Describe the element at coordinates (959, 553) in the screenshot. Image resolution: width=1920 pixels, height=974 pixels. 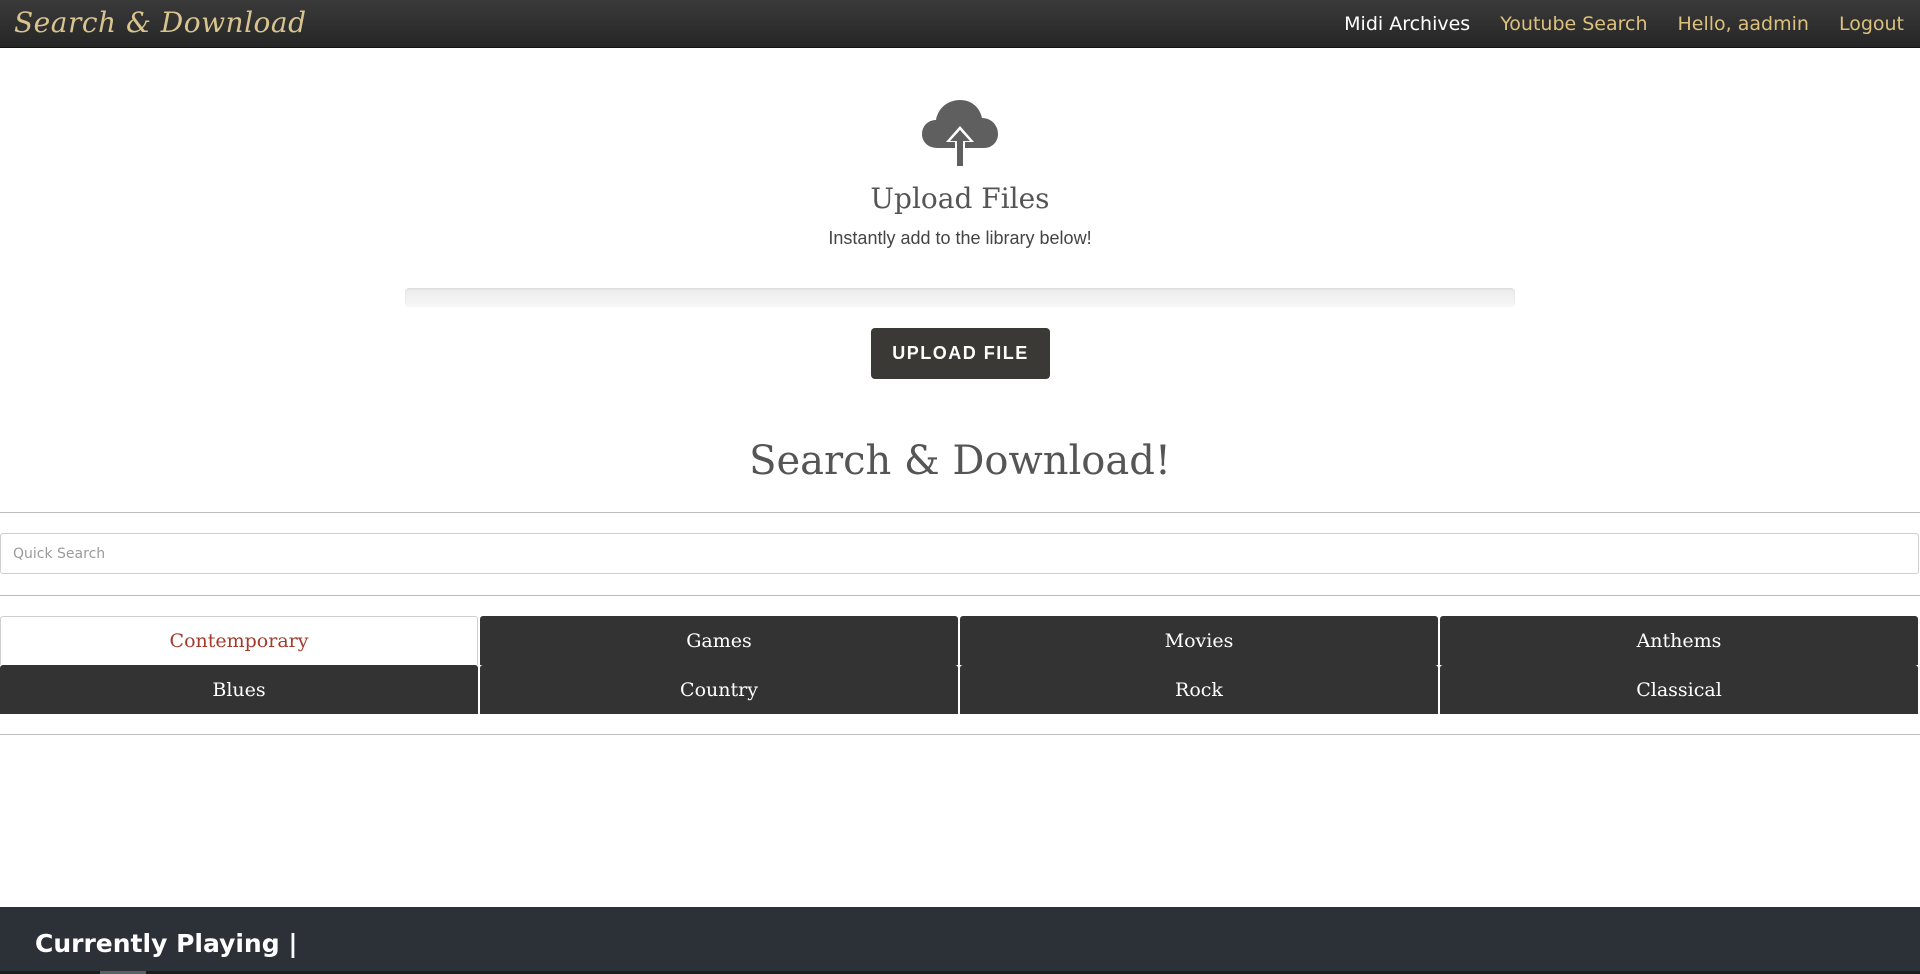
I see `quick-search-input` at that location.